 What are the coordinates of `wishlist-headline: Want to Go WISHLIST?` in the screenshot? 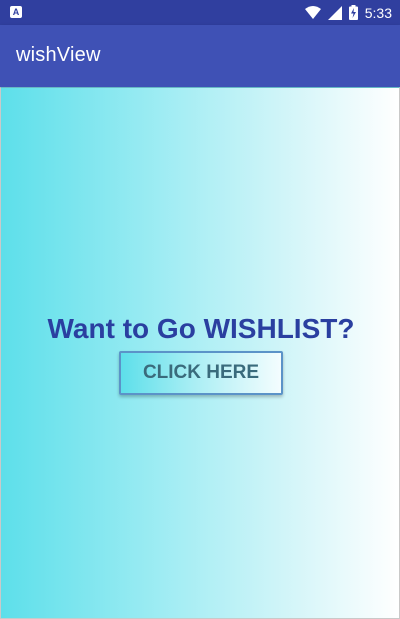 It's located at (201, 328).